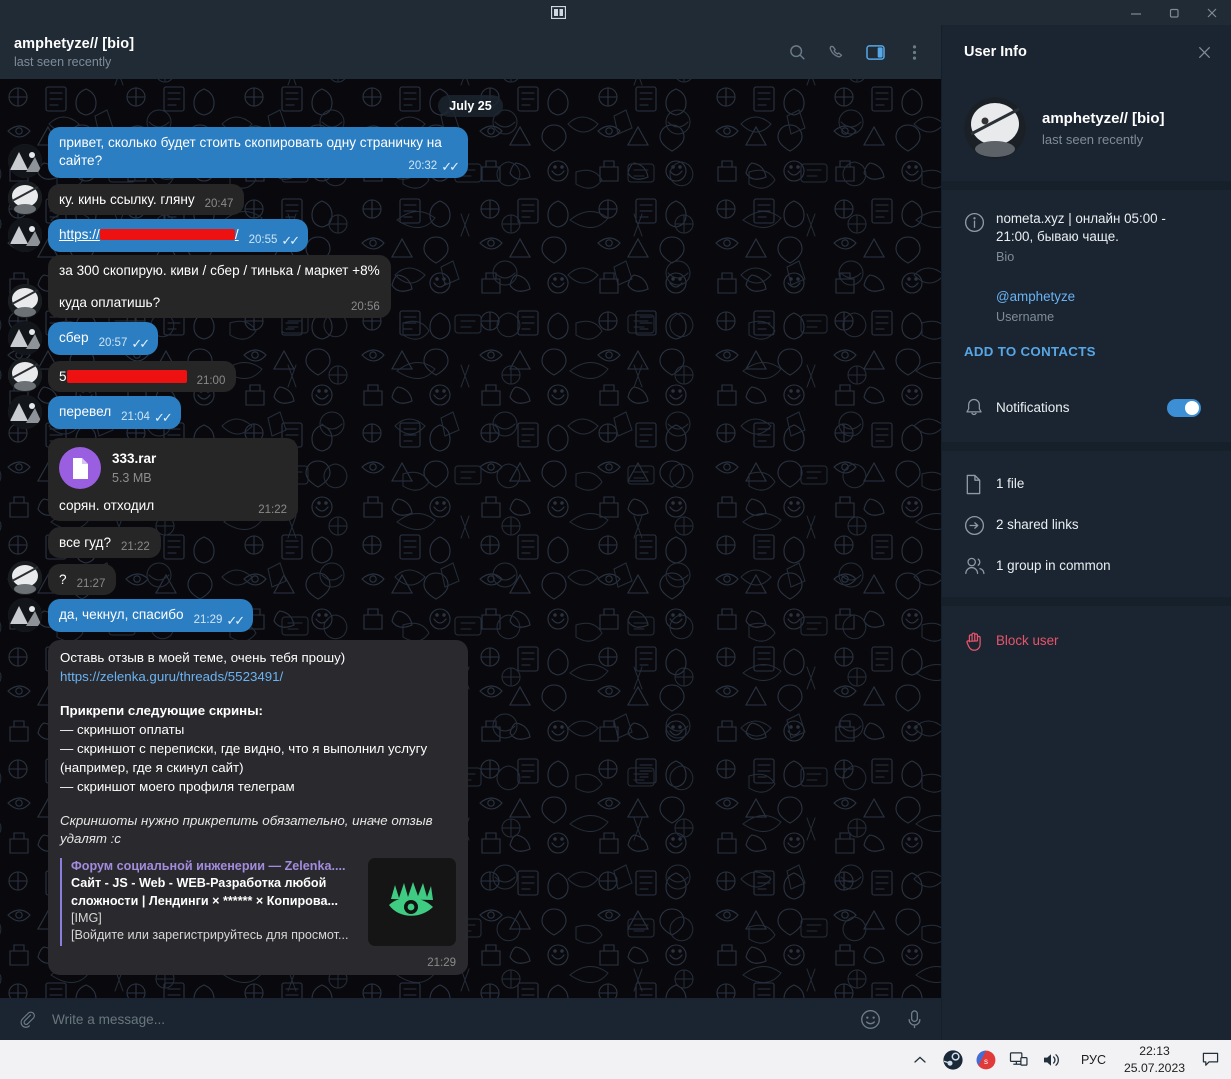  Describe the element at coordinates (1093, 139) in the screenshot. I see `profile-status: last seen recently` at that location.